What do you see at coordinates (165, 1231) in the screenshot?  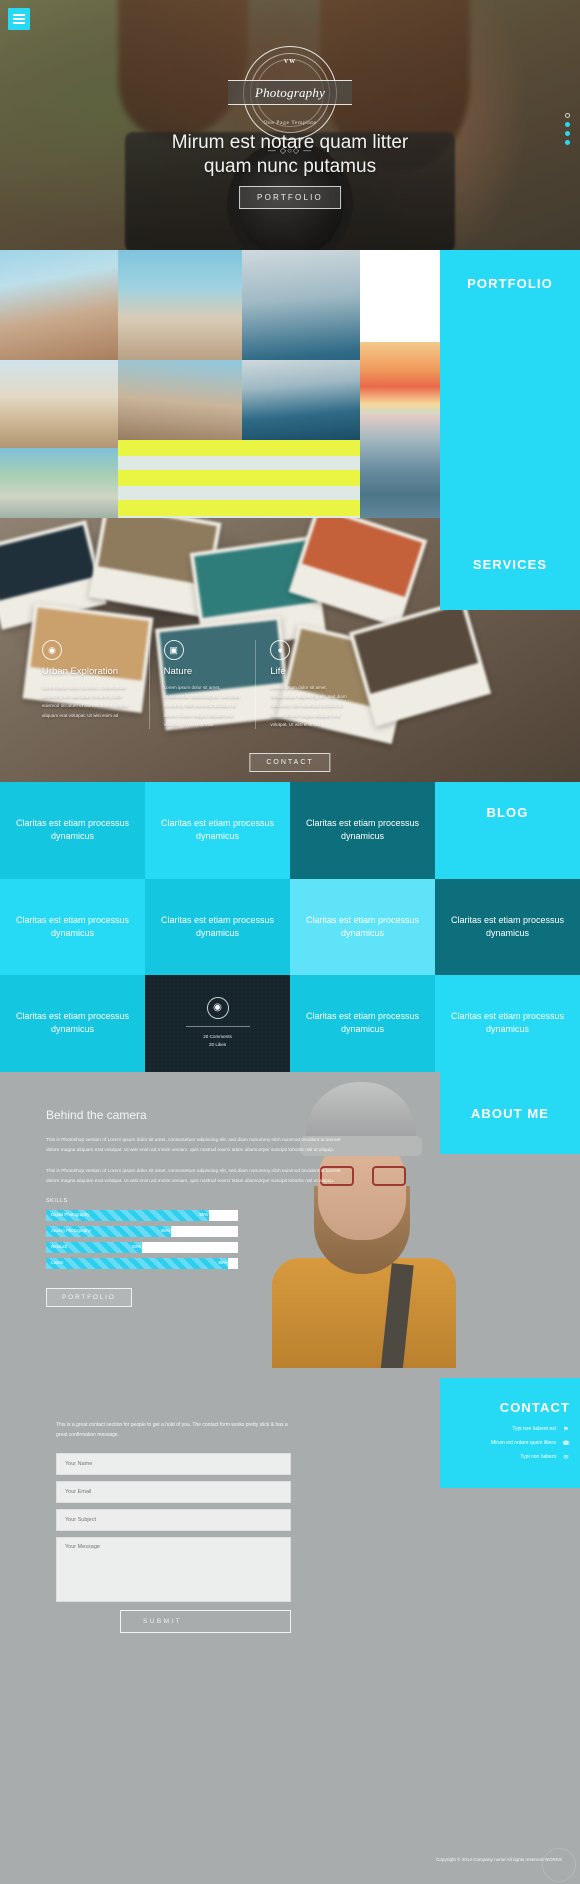 I see `skill-percent: 65%` at bounding box center [165, 1231].